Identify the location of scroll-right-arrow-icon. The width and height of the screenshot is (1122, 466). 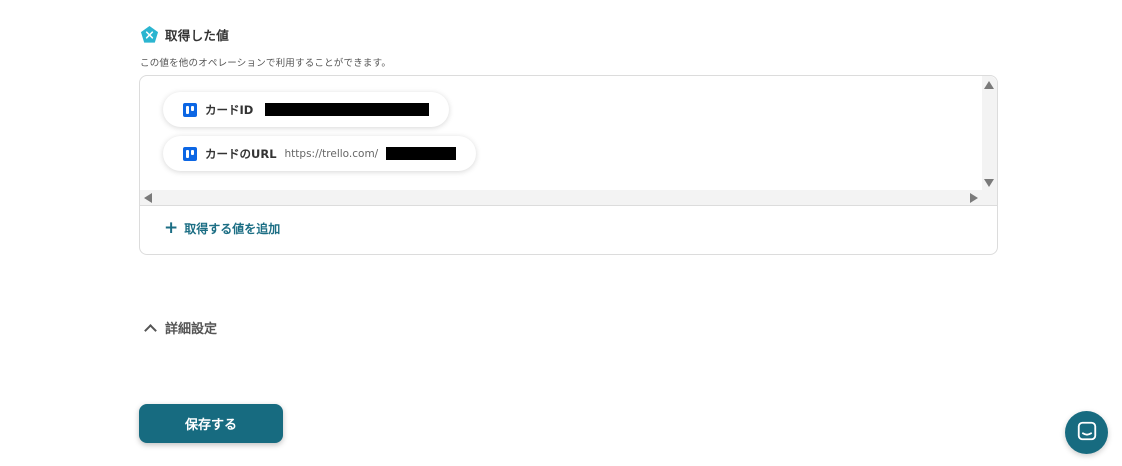
(974, 198).